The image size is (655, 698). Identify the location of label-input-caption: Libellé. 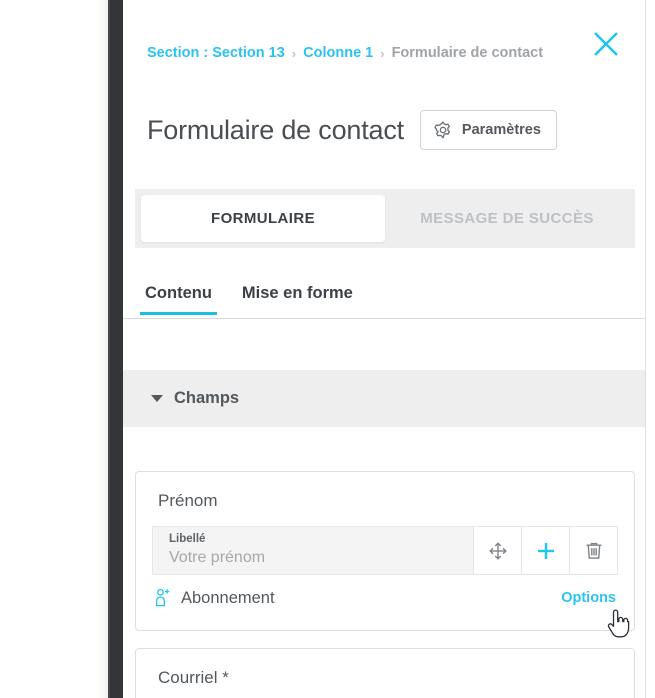
(187, 539).